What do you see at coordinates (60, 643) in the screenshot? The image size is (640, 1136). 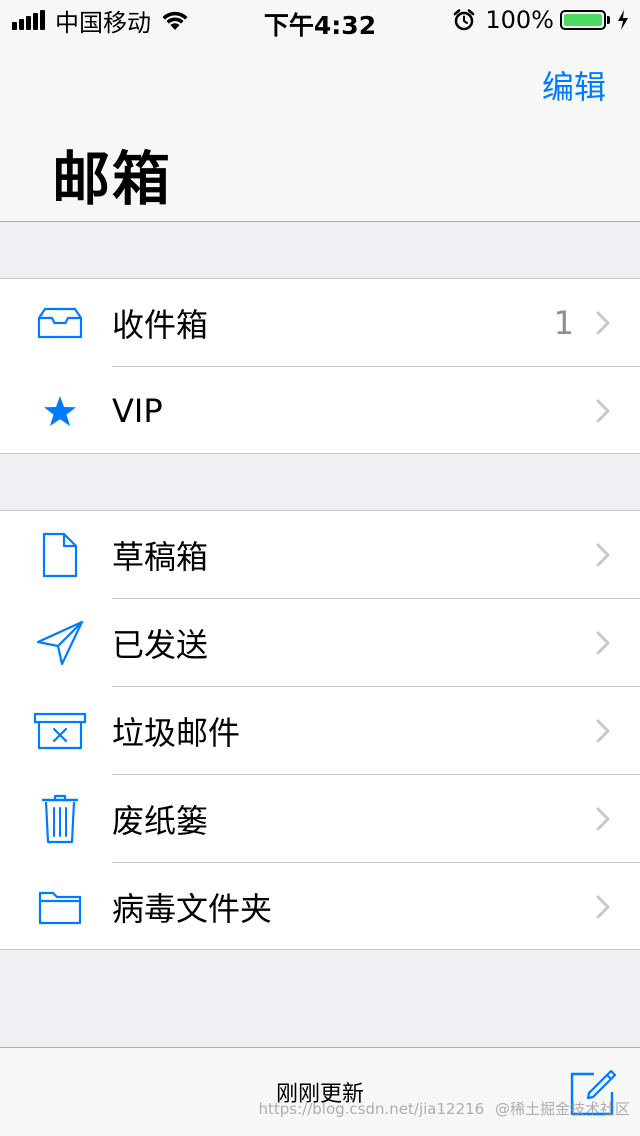 I see `paper-plane-icon` at bounding box center [60, 643].